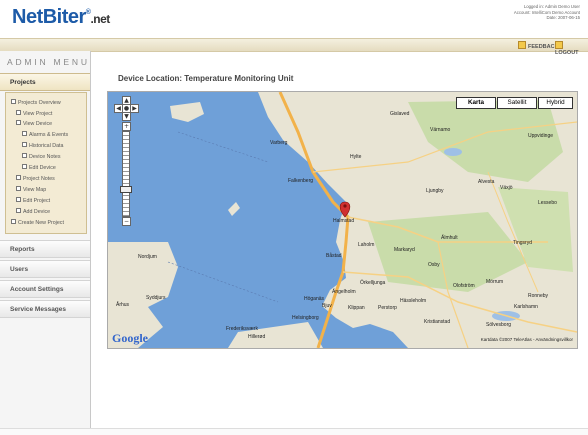 This screenshot has width=588, height=435. I want to click on submenu-label: View Project, so click(38, 114).